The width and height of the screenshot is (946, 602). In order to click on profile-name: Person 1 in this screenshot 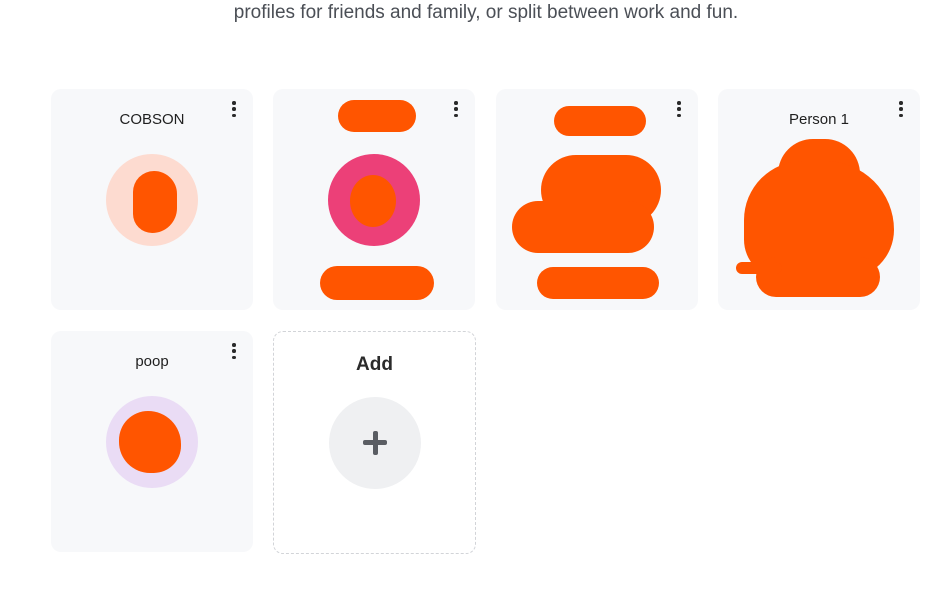, I will do `click(819, 119)`.